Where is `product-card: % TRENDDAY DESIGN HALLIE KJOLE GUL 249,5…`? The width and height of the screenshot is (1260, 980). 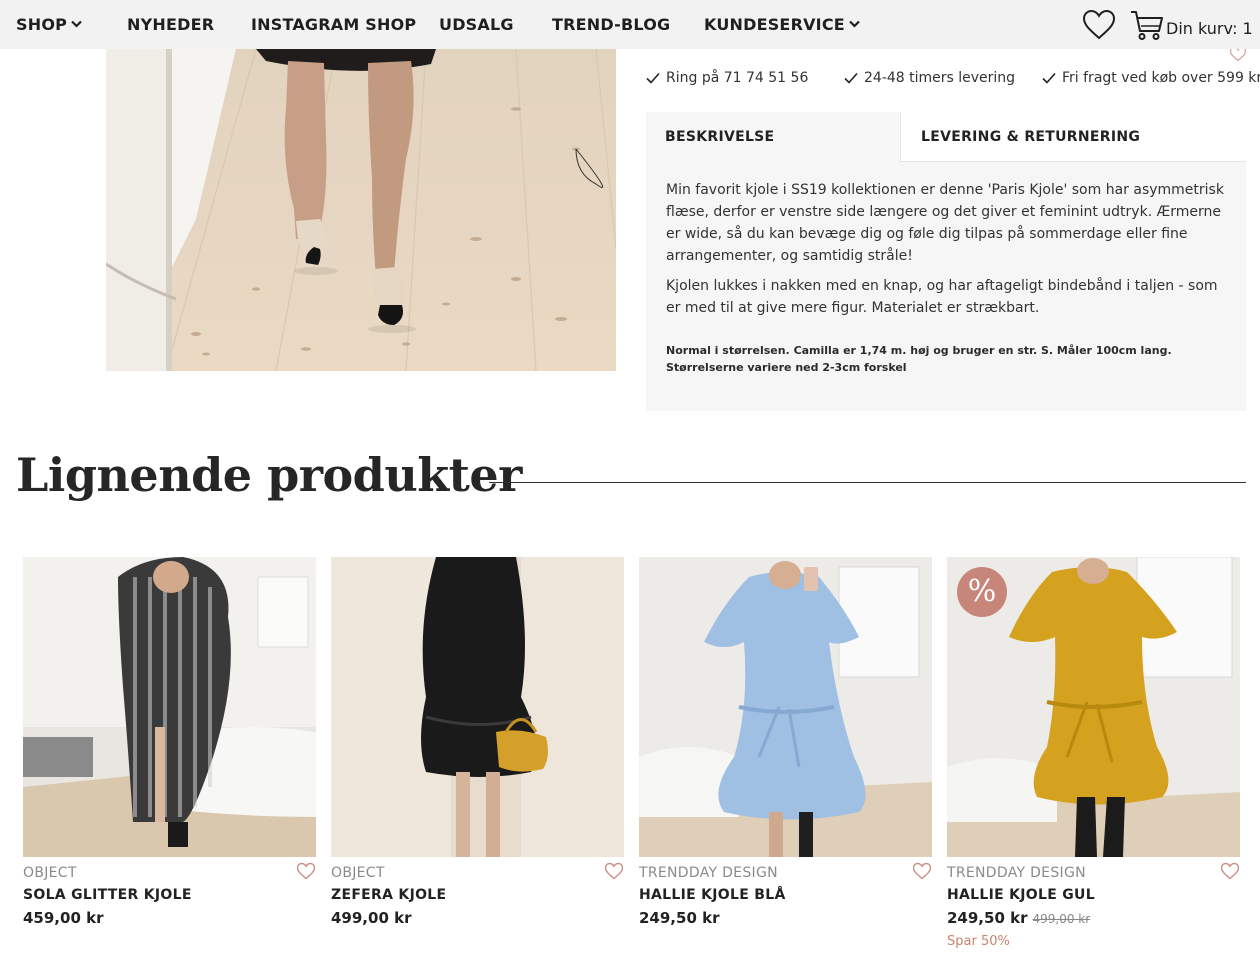
product-card: % TRENDDAY DESIGN HALLIE KJOLE GUL 249,5… is located at coordinates (1093, 762).